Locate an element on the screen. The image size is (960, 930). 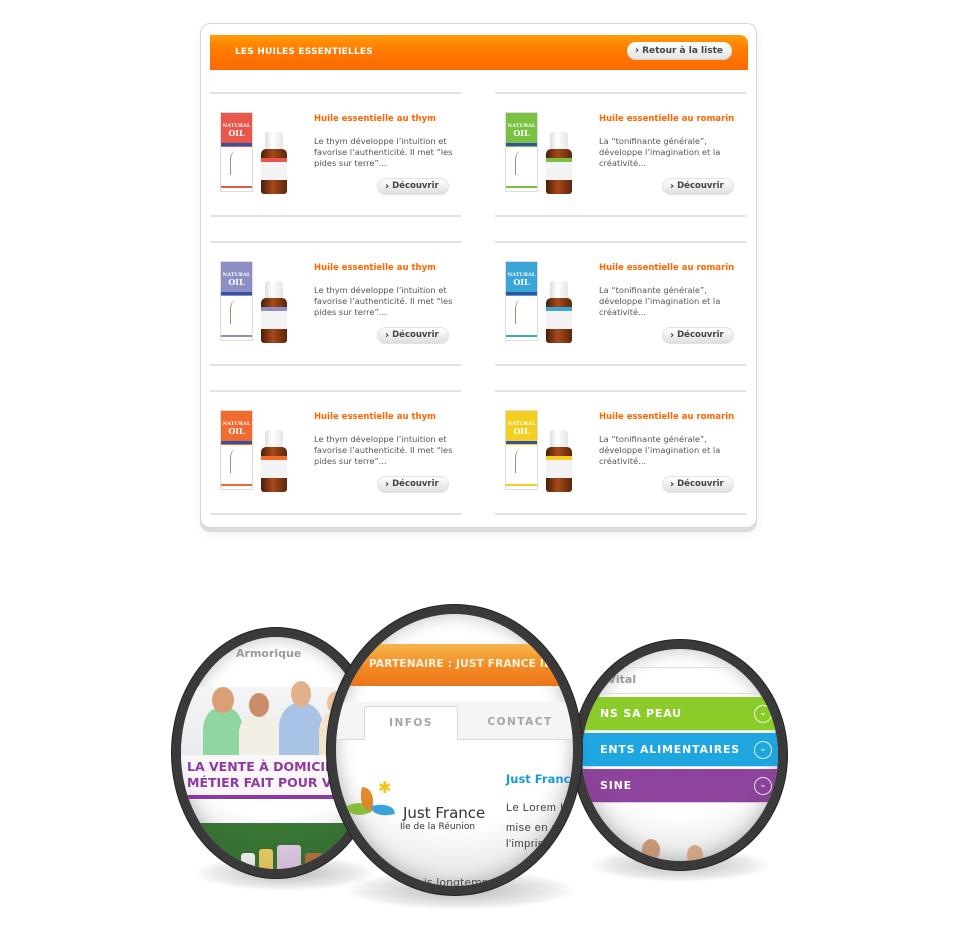
tab-contact: CONTACT is located at coordinates (520, 723).